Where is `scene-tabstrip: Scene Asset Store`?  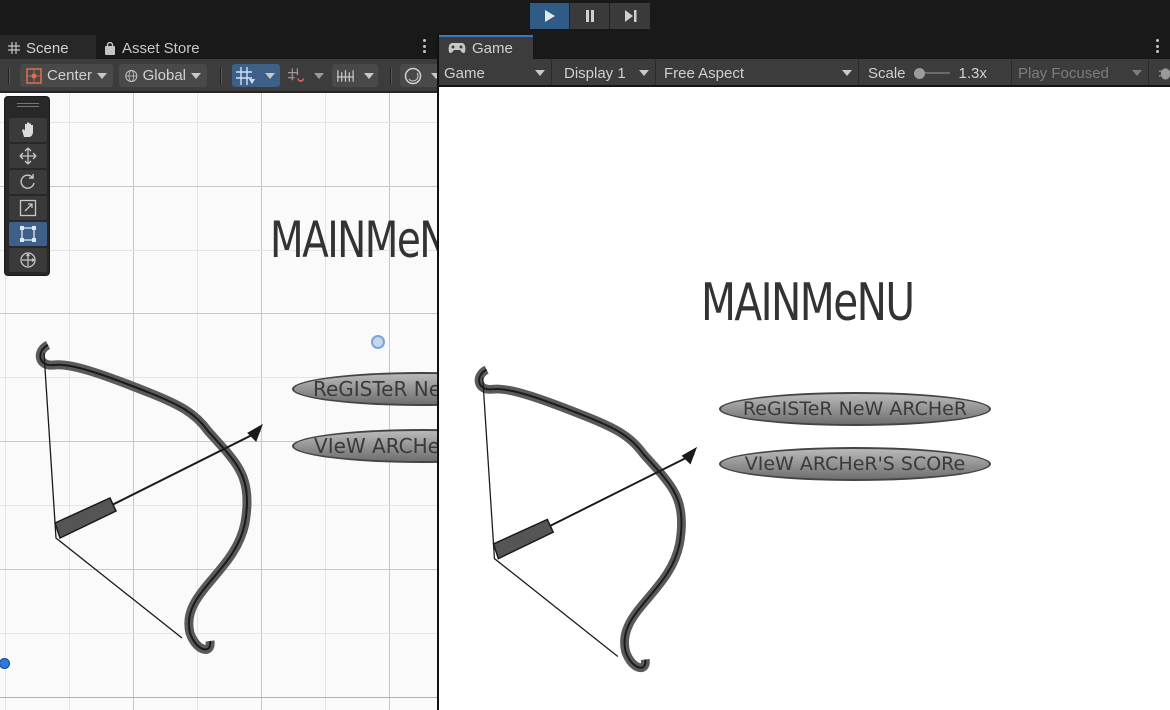 scene-tabstrip: Scene Asset Store is located at coordinates (218, 47).